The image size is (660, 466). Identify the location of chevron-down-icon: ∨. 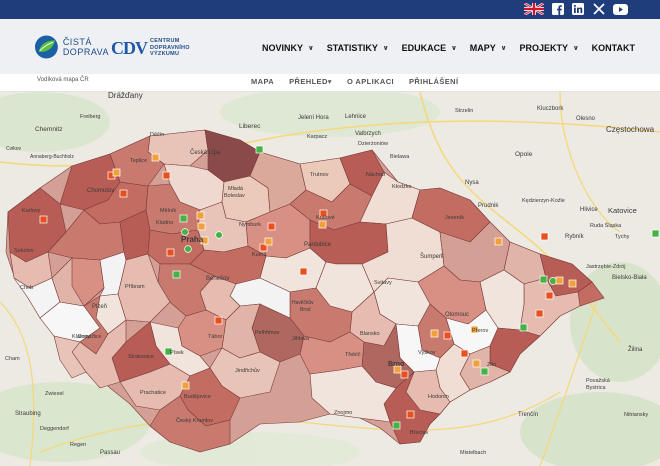
(454, 48).